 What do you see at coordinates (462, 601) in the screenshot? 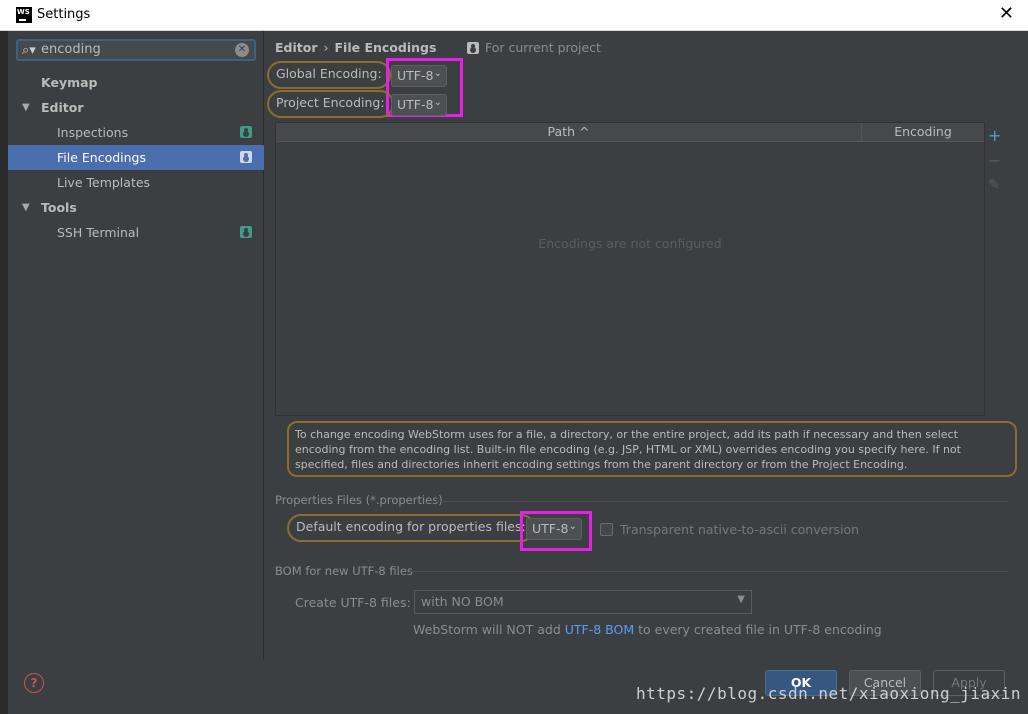
I see `bom-select-value: with NO BOM` at bounding box center [462, 601].